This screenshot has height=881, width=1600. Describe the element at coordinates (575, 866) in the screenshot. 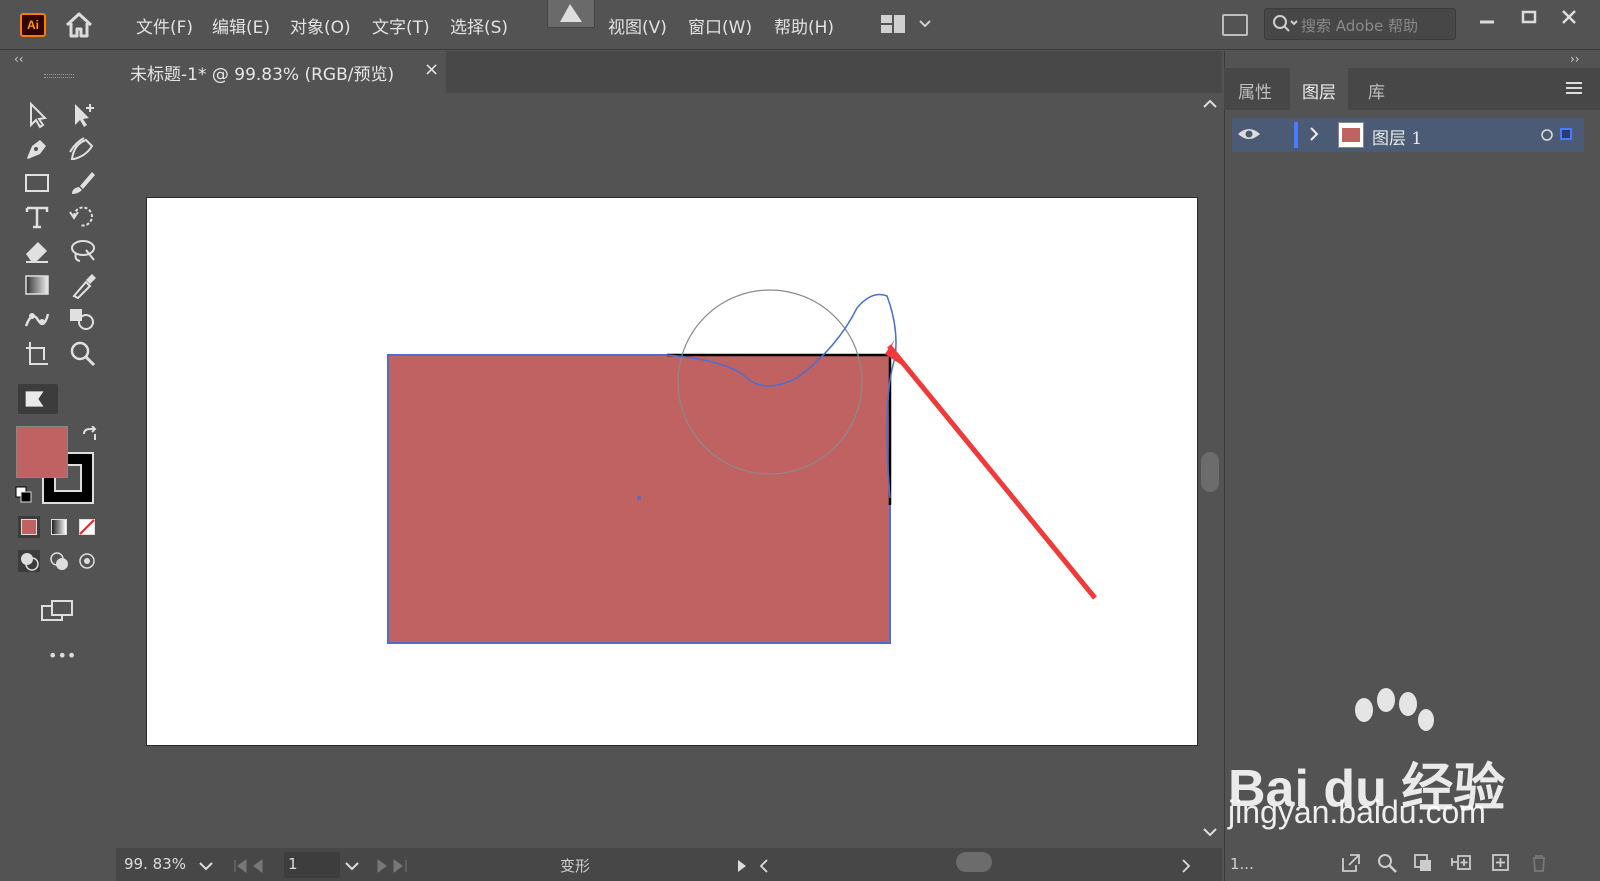

I see `status-mode-label: 变形` at that location.